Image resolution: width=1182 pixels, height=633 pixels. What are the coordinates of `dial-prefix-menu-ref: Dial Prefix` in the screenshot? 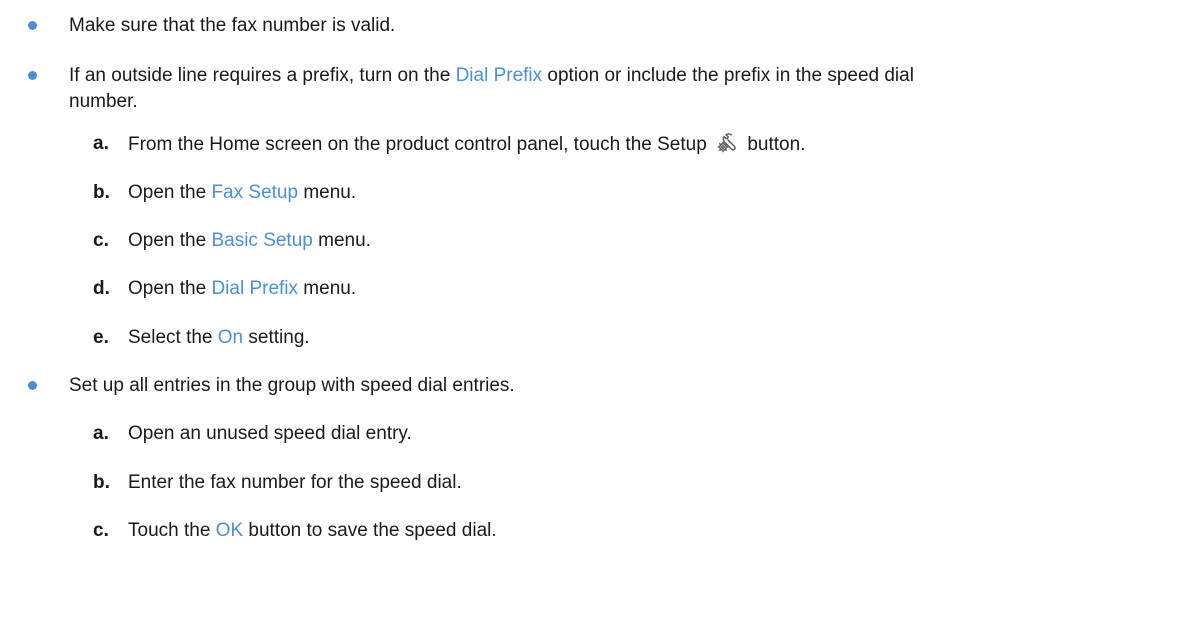 It's located at (255, 288).